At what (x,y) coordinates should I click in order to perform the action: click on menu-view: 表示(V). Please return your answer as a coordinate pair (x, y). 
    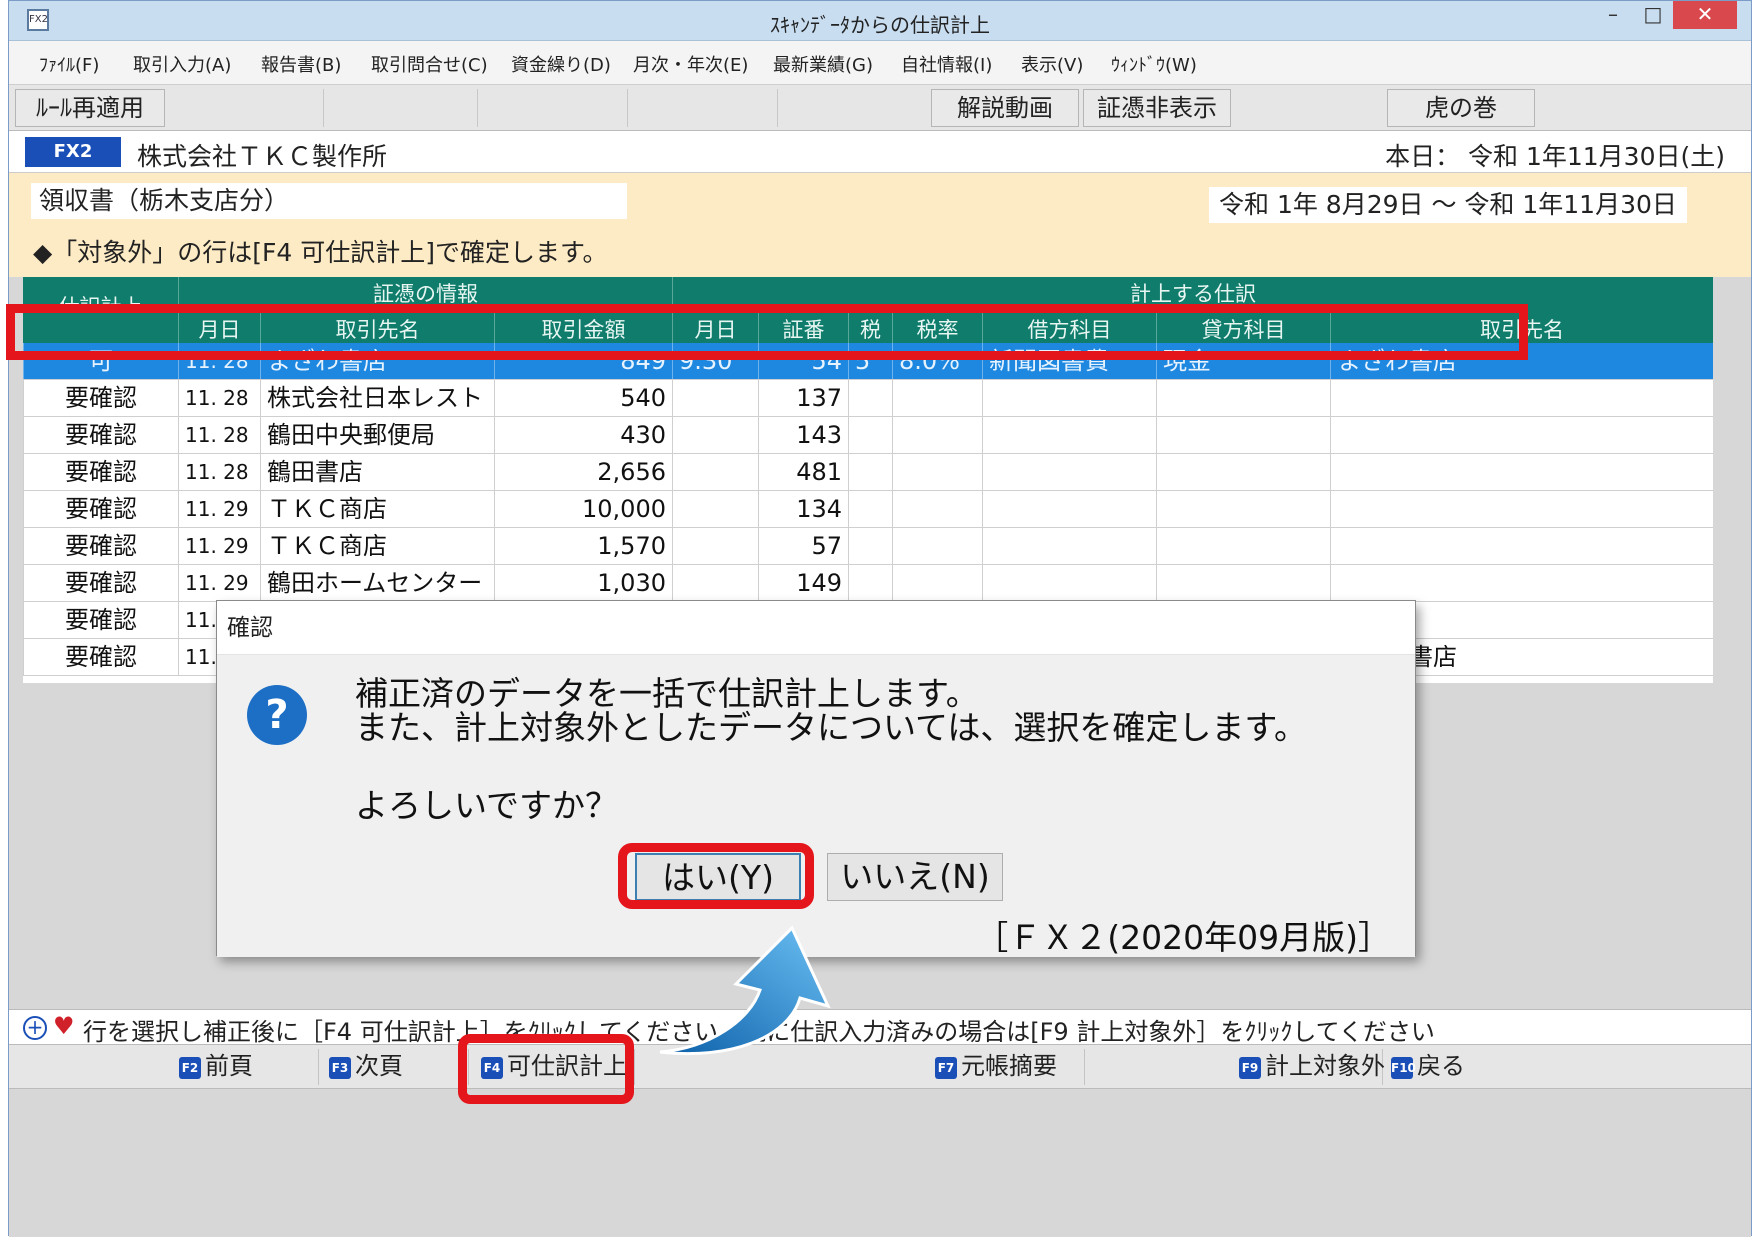
    Looking at the image, I should click on (1052, 64).